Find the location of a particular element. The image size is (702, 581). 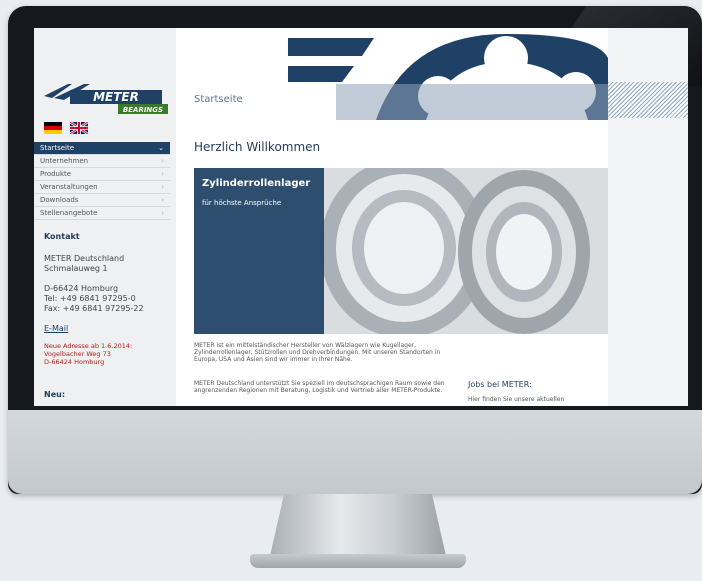

contact-heading: Kontakt is located at coordinates (62, 236).